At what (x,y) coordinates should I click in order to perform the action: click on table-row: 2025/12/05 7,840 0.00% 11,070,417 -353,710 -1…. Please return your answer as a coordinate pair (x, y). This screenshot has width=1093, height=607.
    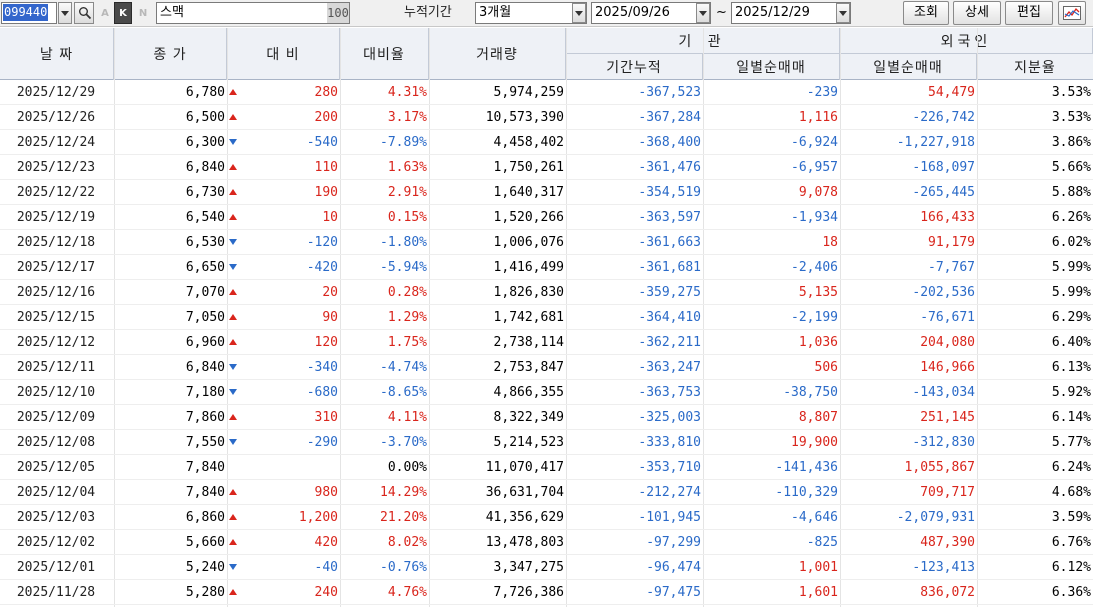
    Looking at the image, I should click on (546, 467).